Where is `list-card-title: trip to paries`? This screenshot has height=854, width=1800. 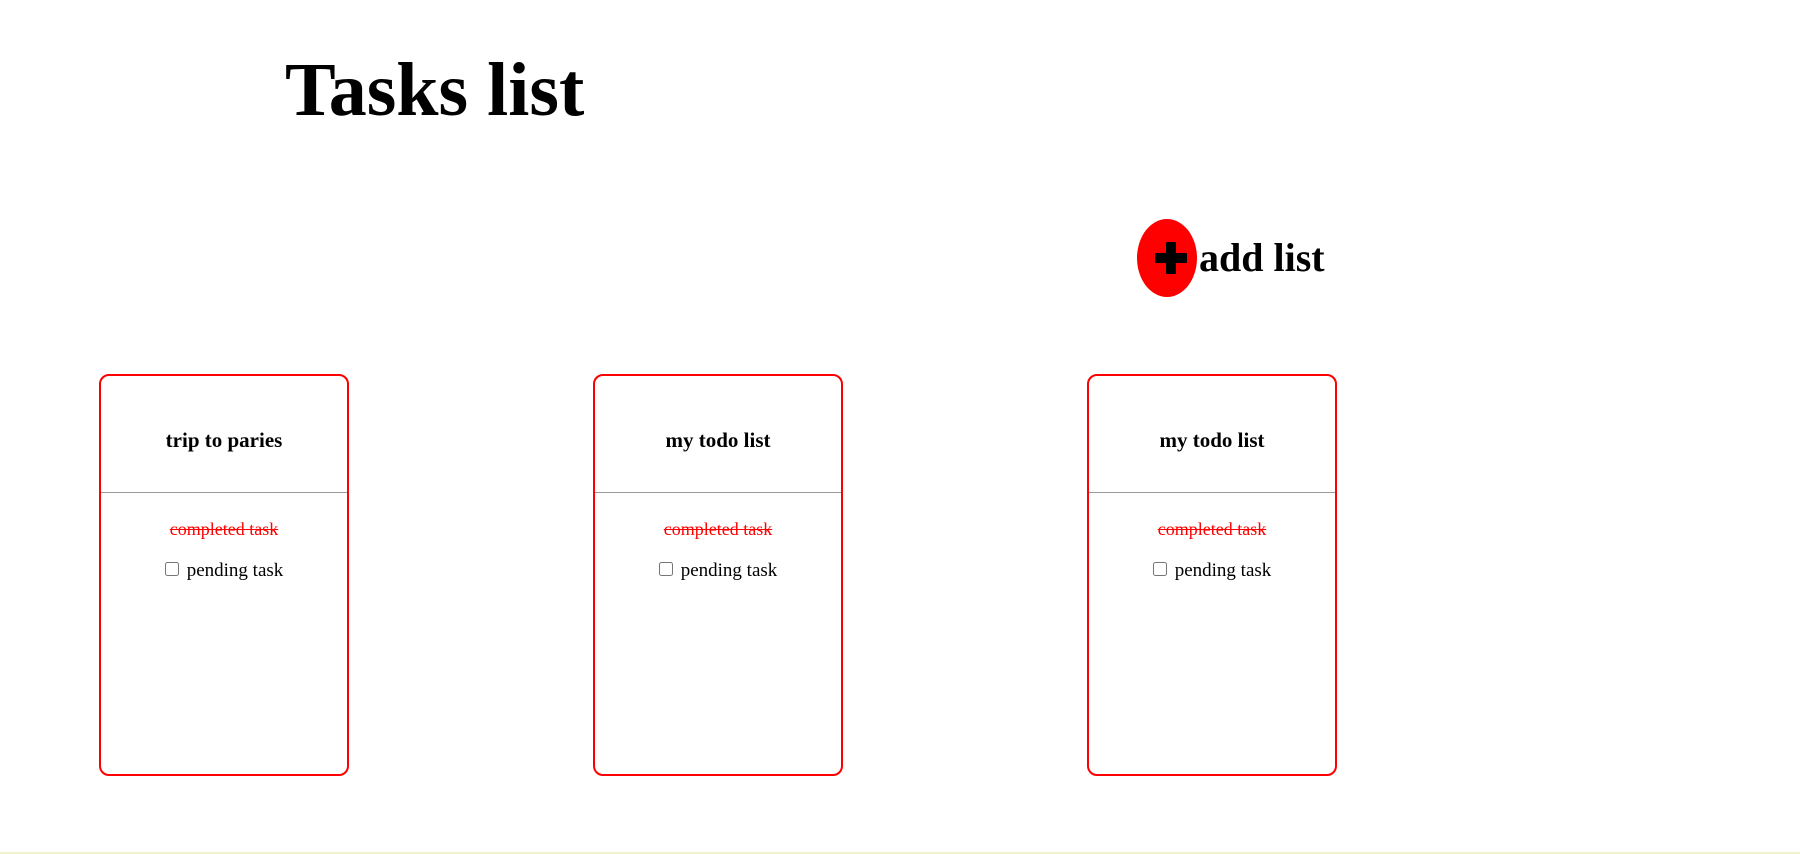 list-card-title: trip to paries is located at coordinates (224, 440).